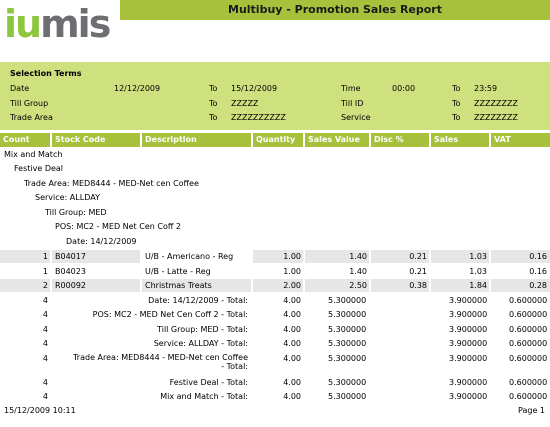 This screenshot has width=550, height=427. What do you see at coordinates (254, 88) in the screenshot?
I see `date-to: 15/12/2009` at bounding box center [254, 88].